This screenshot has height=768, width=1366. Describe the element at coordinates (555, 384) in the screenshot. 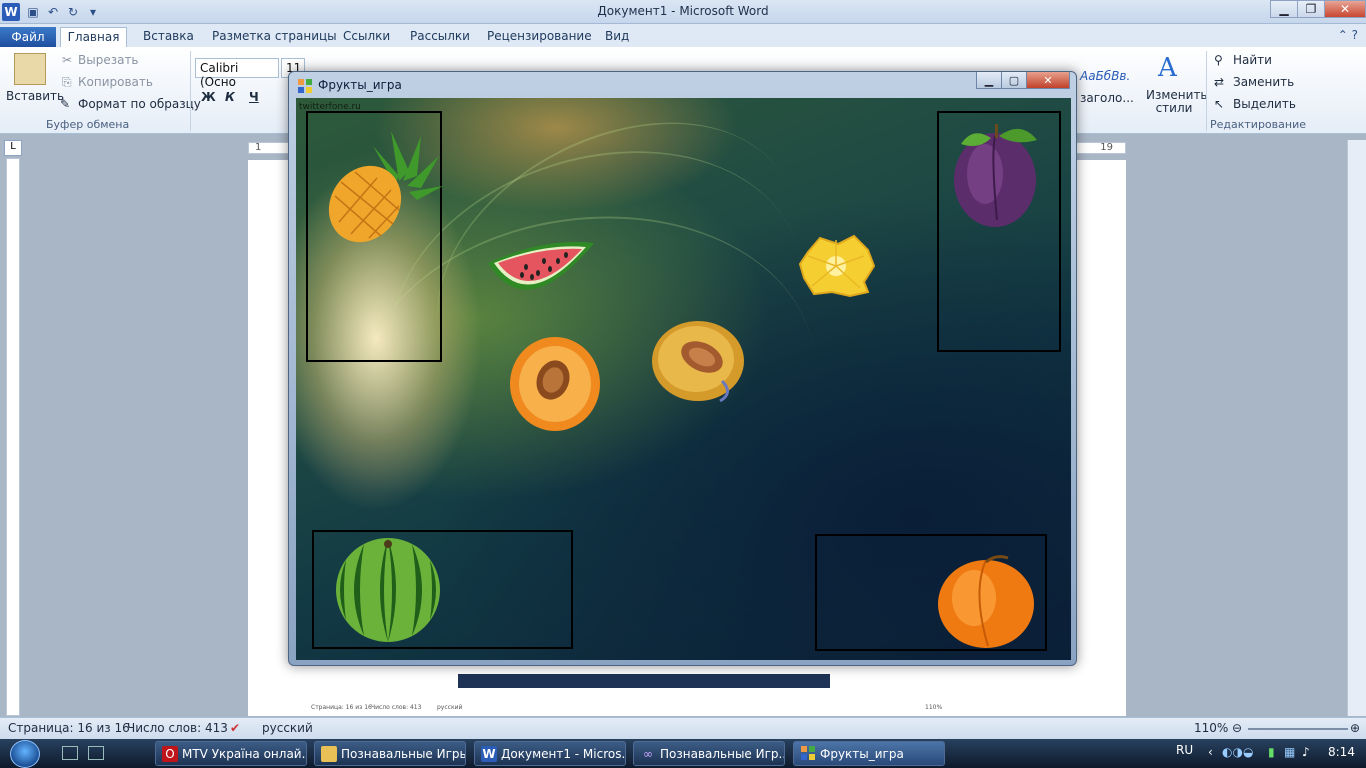

I see `peach-half-icon` at that location.